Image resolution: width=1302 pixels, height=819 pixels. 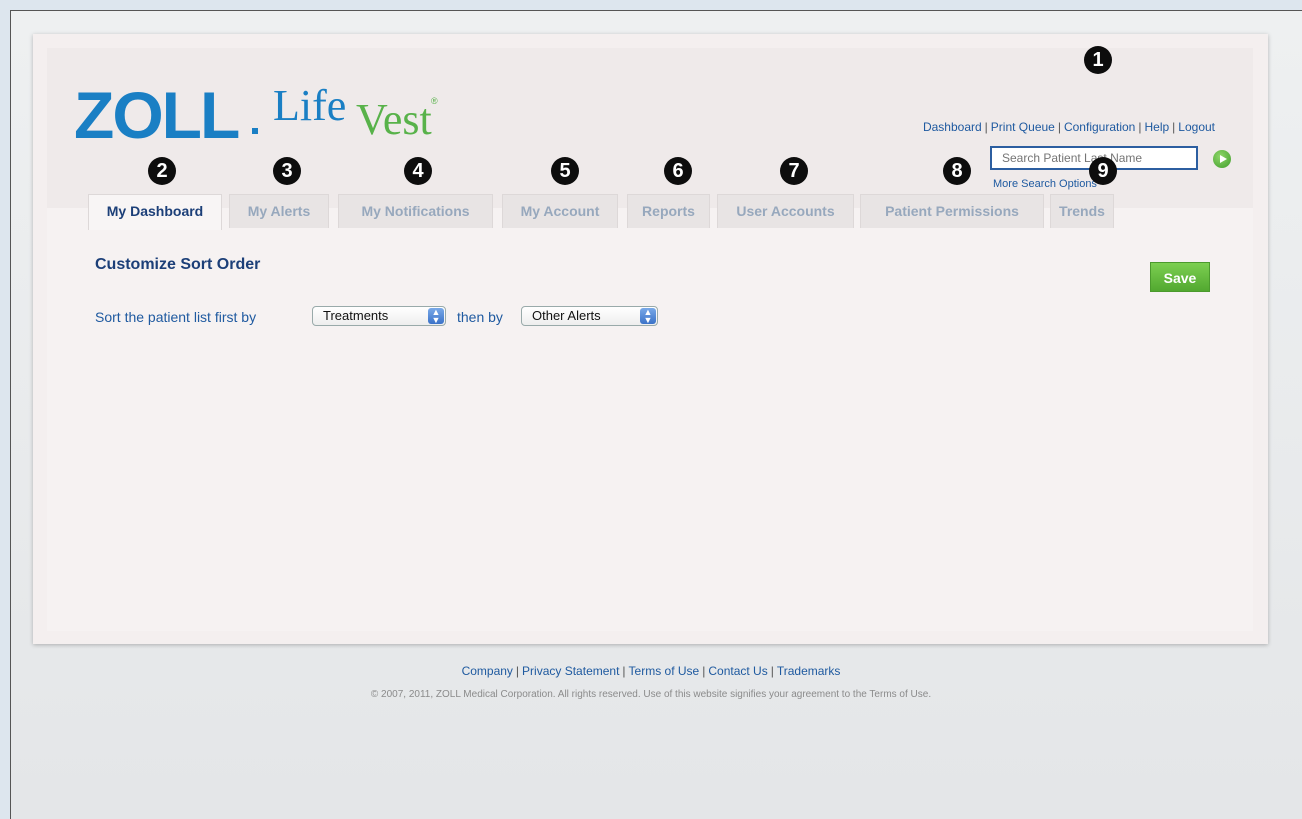 What do you see at coordinates (957, 171) in the screenshot?
I see `callout-8: 8` at bounding box center [957, 171].